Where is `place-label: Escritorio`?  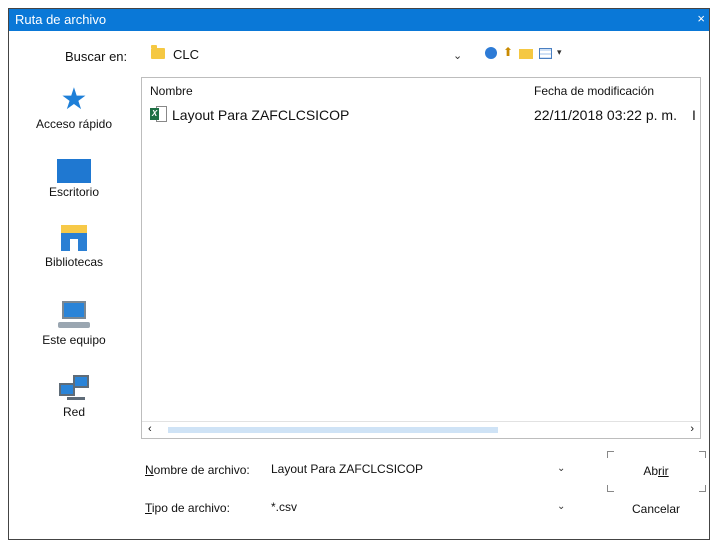 place-label: Escritorio is located at coordinates (73, 192).